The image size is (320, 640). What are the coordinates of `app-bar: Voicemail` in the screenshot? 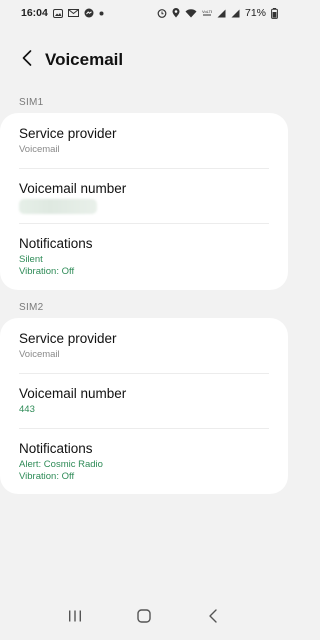 It's located at (144, 60).